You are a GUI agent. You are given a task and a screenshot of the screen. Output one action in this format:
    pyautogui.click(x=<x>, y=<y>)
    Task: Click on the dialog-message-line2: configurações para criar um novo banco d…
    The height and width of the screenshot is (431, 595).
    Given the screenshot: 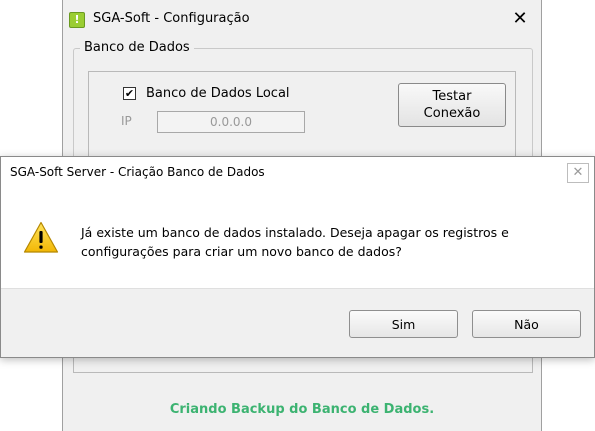 What is the action you would take?
    pyautogui.click(x=241, y=251)
    